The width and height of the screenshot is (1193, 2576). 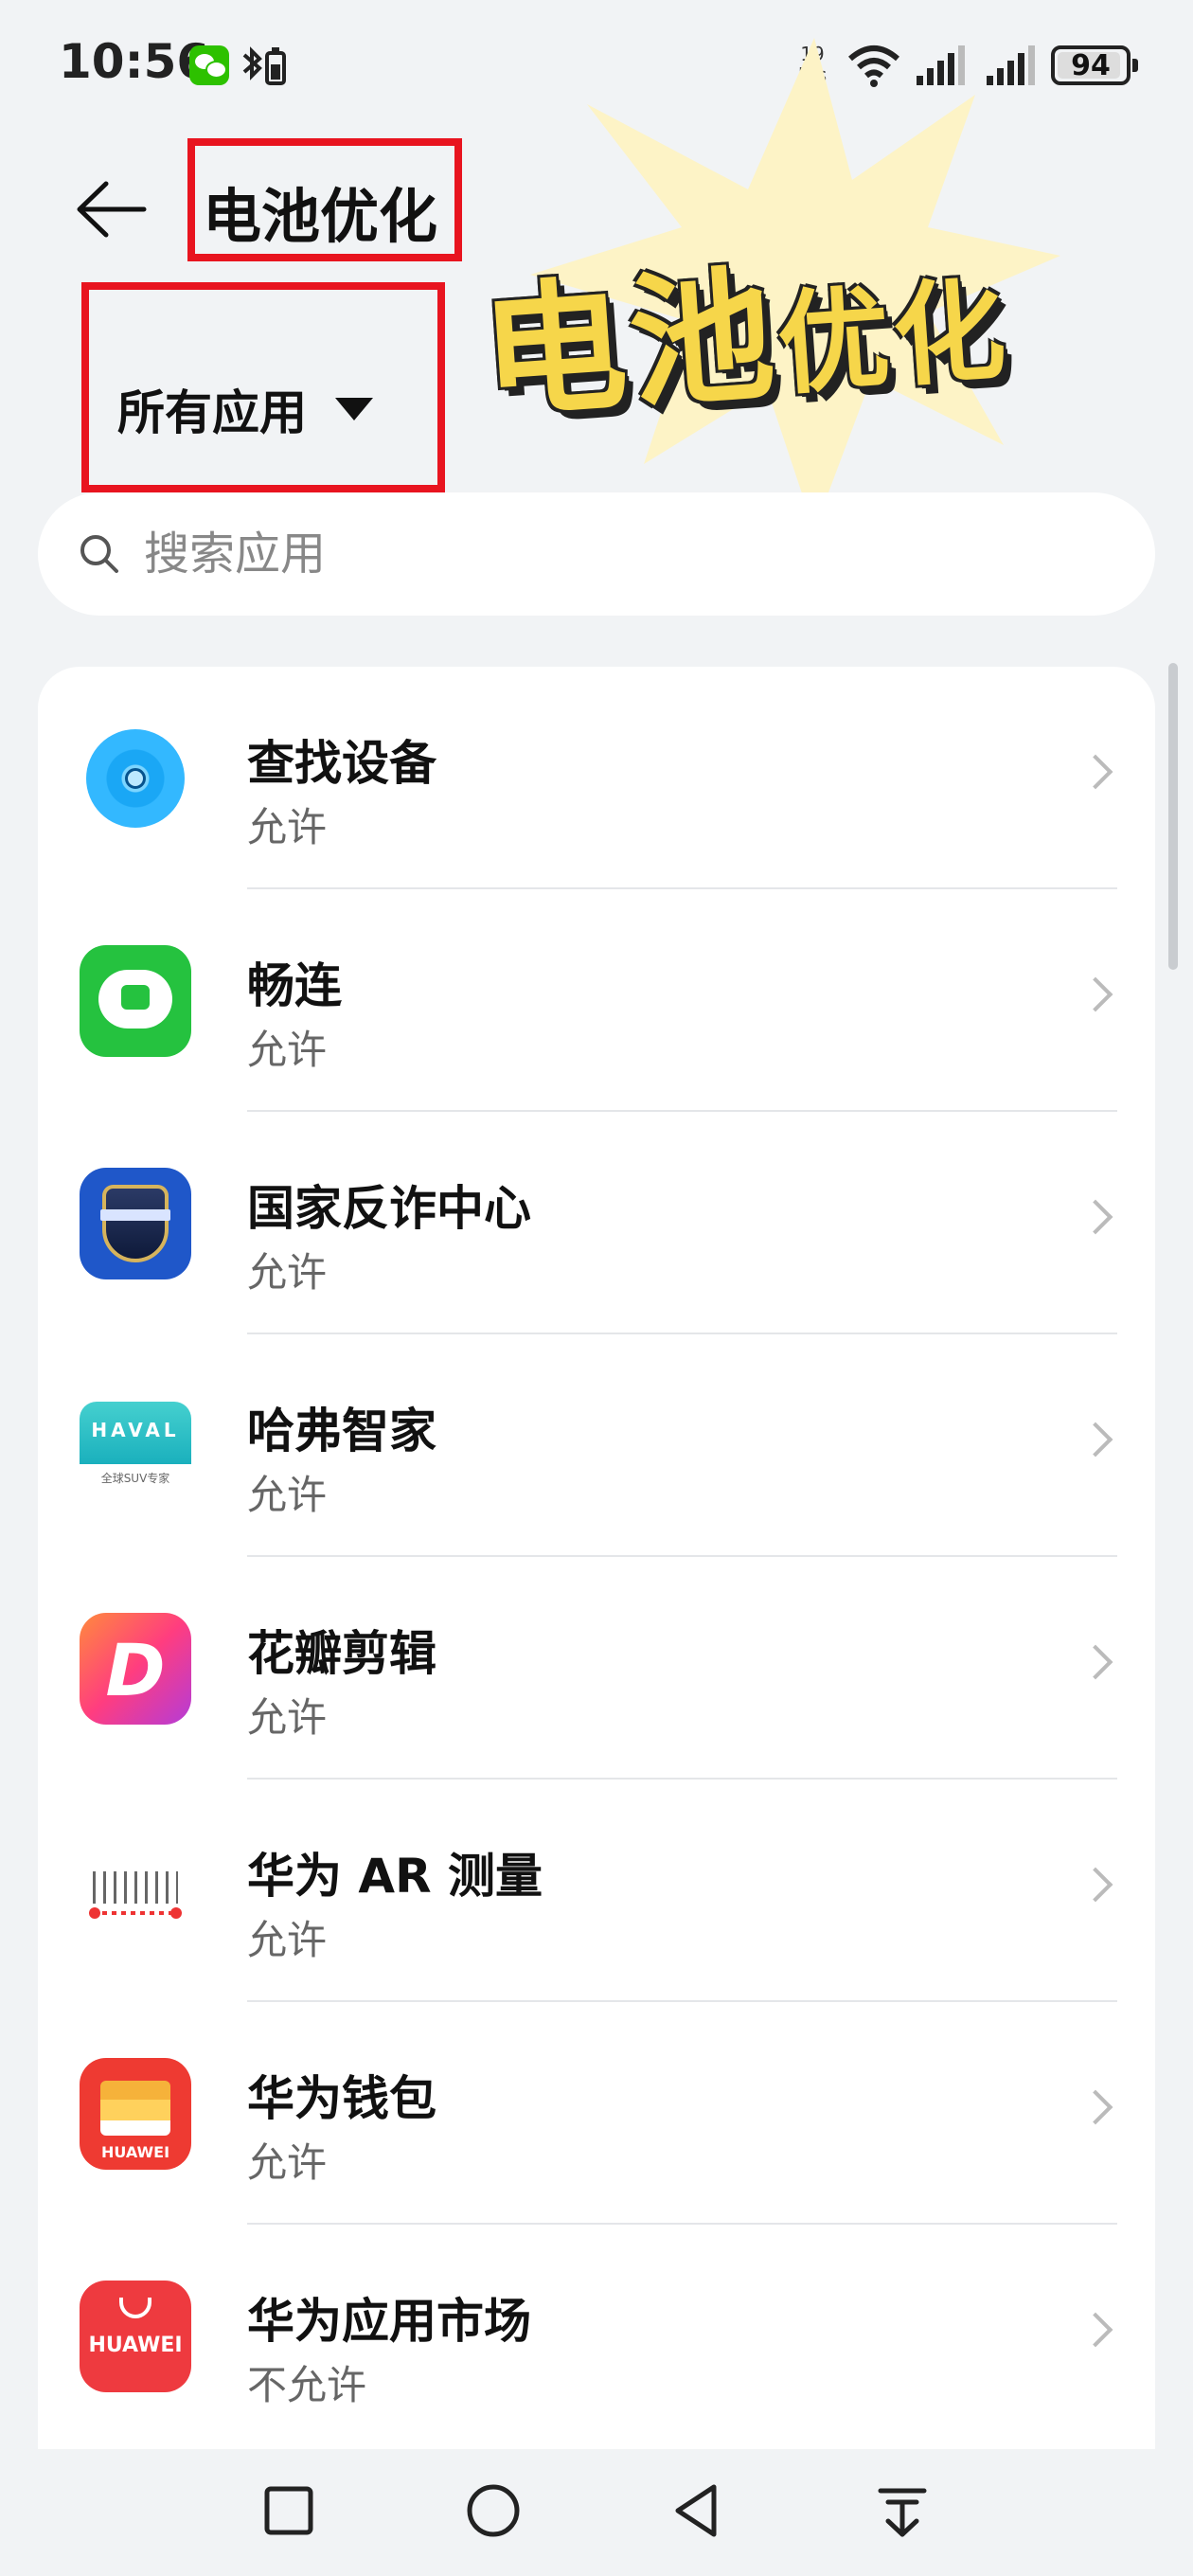 I want to click on search-box, so click(x=596, y=554).